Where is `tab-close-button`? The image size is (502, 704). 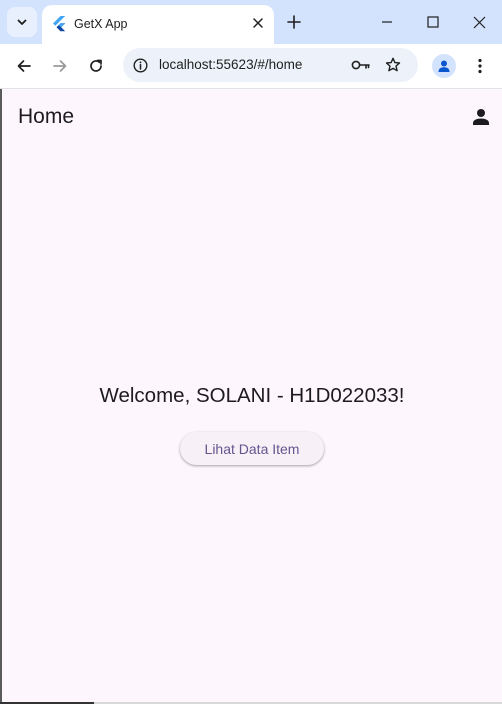
tab-close-button is located at coordinates (258, 23).